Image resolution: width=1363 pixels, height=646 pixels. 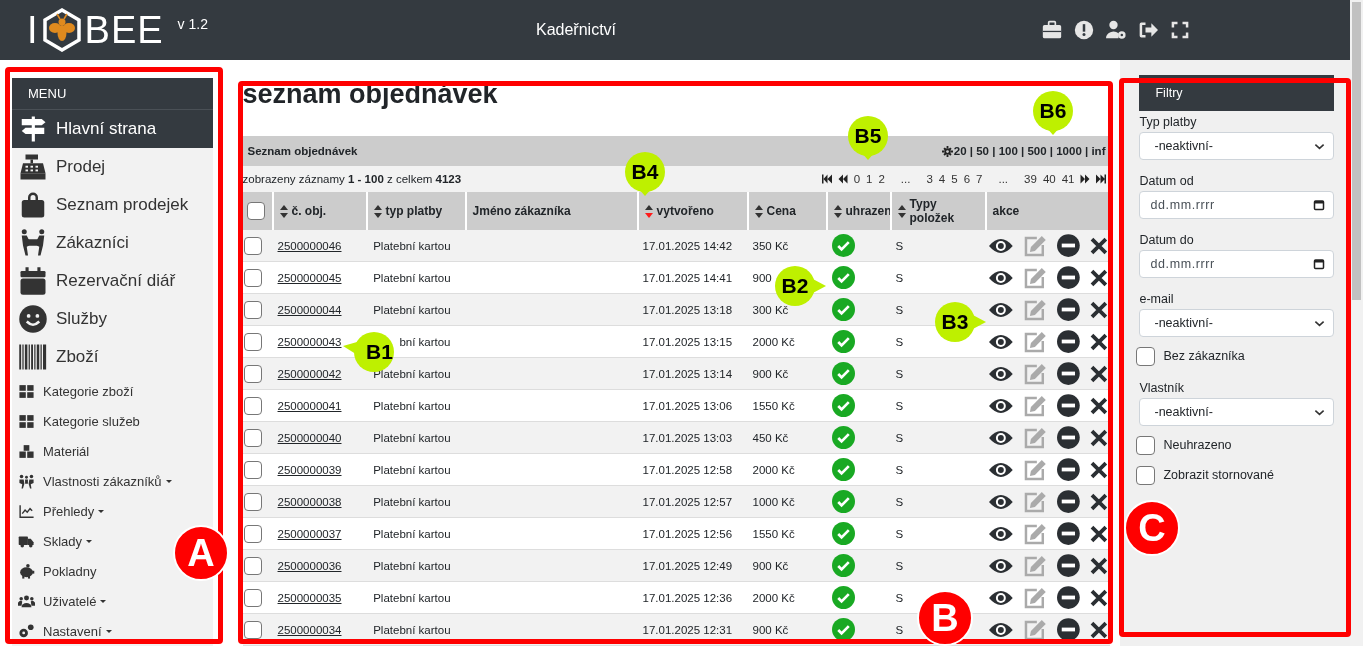 I want to click on page-link: 1, so click(x=869, y=179).